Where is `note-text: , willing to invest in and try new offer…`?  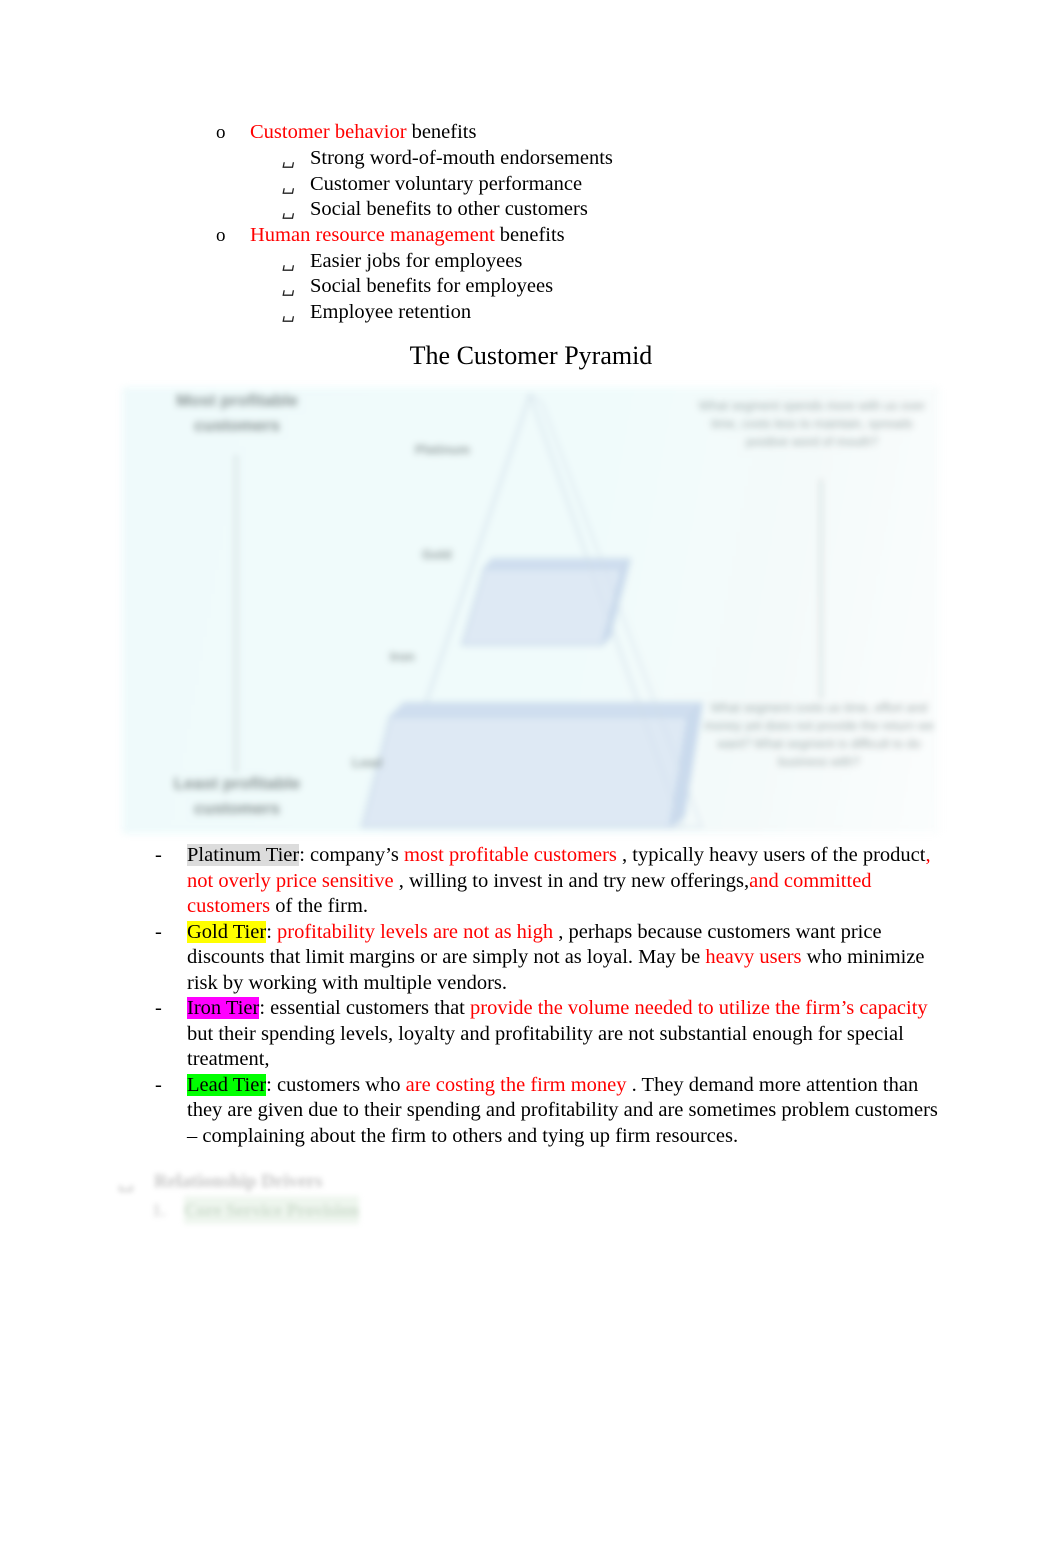 note-text: , willing to invest in and try new offer… is located at coordinates (571, 880).